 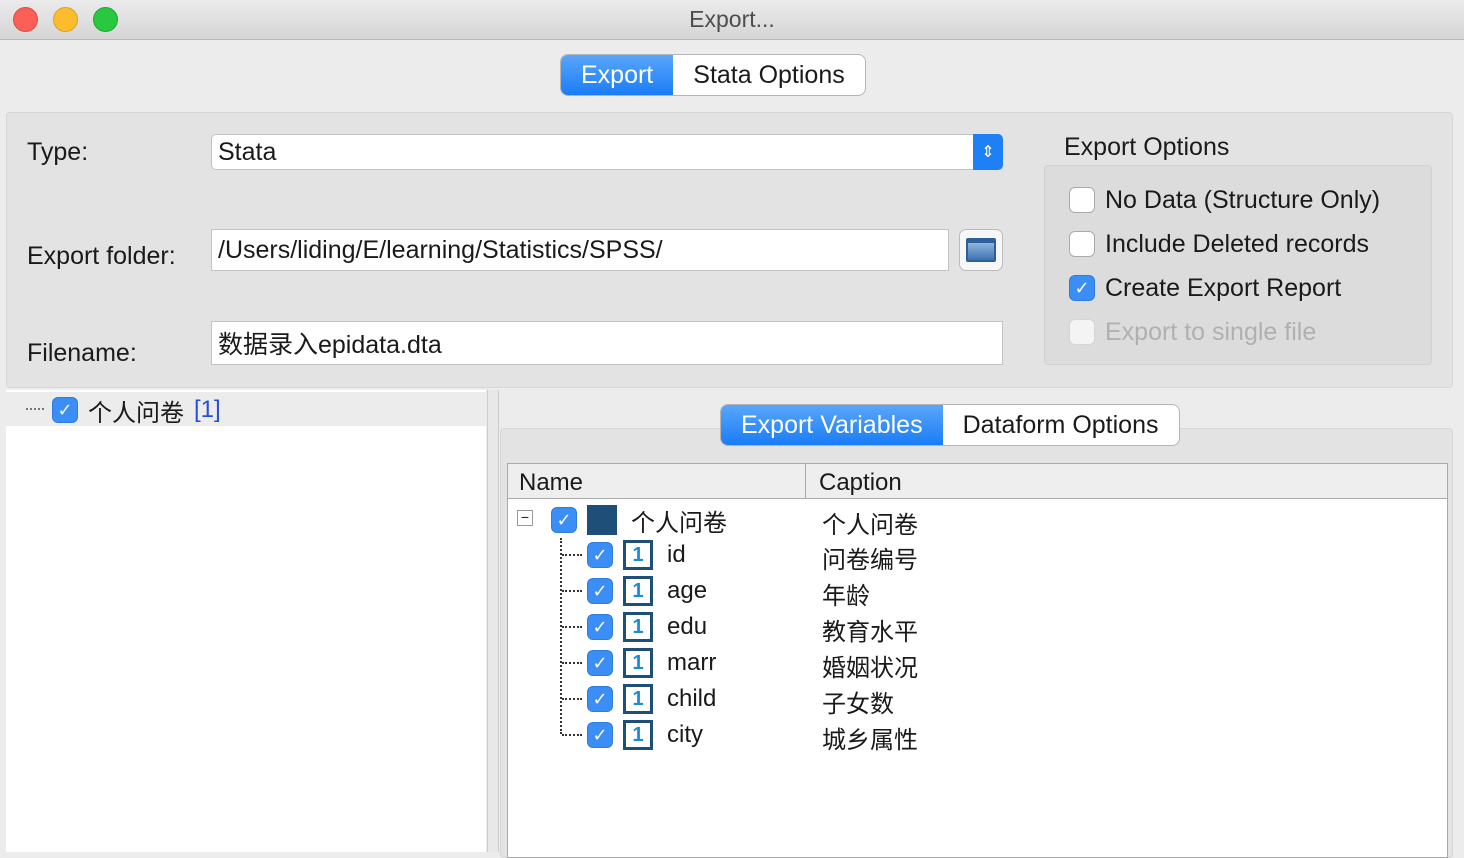 I want to click on type-label: Type:, so click(x=58, y=152).